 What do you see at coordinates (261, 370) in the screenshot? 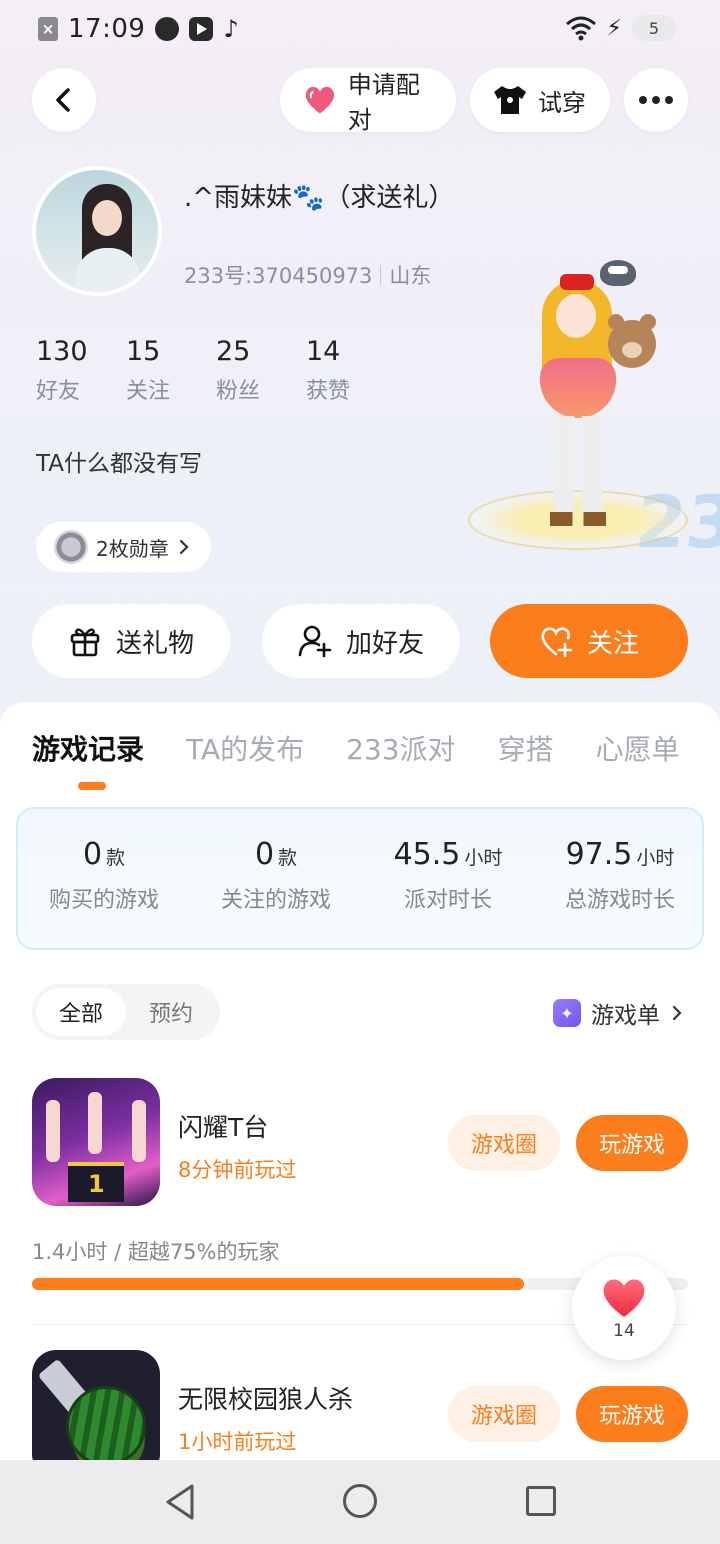
I see `stat-fans: 25 粉丝` at bounding box center [261, 370].